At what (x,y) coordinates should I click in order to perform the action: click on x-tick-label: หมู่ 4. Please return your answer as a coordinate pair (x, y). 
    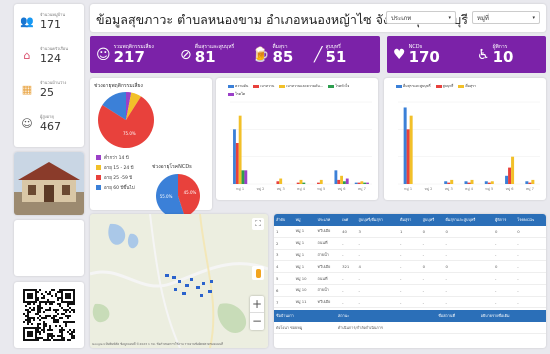
    Looking at the image, I should click on (301, 189).